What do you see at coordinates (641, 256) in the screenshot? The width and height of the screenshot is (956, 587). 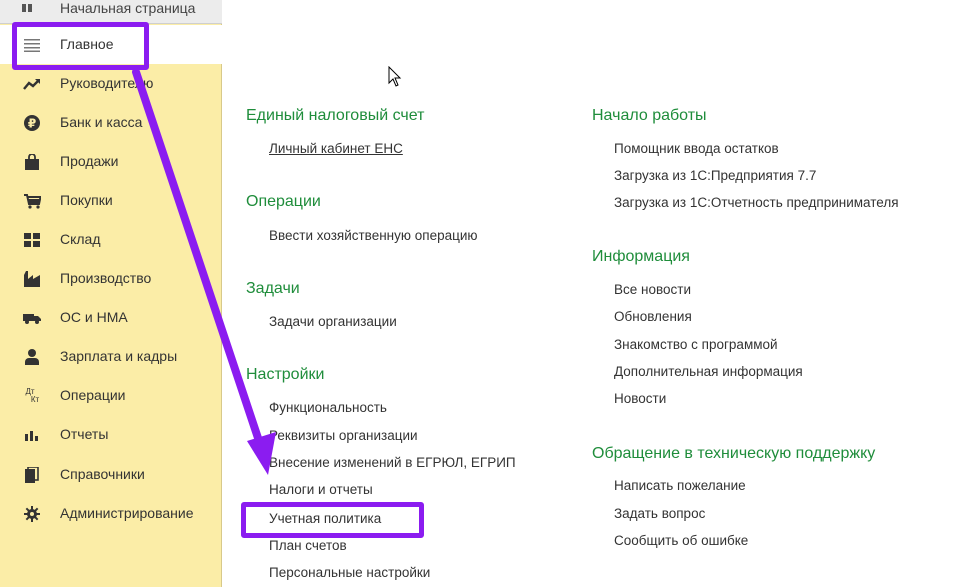 I see `section-title-info: Информация` at bounding box center [641, 256].